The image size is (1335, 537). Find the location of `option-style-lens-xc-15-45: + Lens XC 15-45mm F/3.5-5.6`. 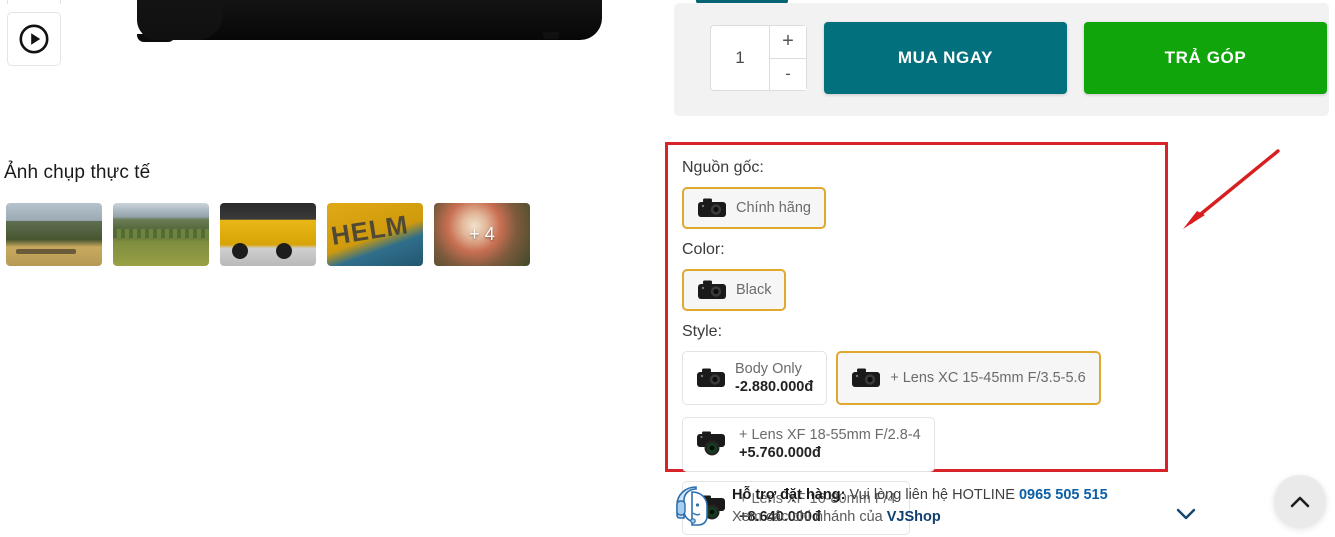

option-style-lens-xc-15-45: + Lens XC 15-45mm F/3.5-5.6 is located at coordinates (968, 378).